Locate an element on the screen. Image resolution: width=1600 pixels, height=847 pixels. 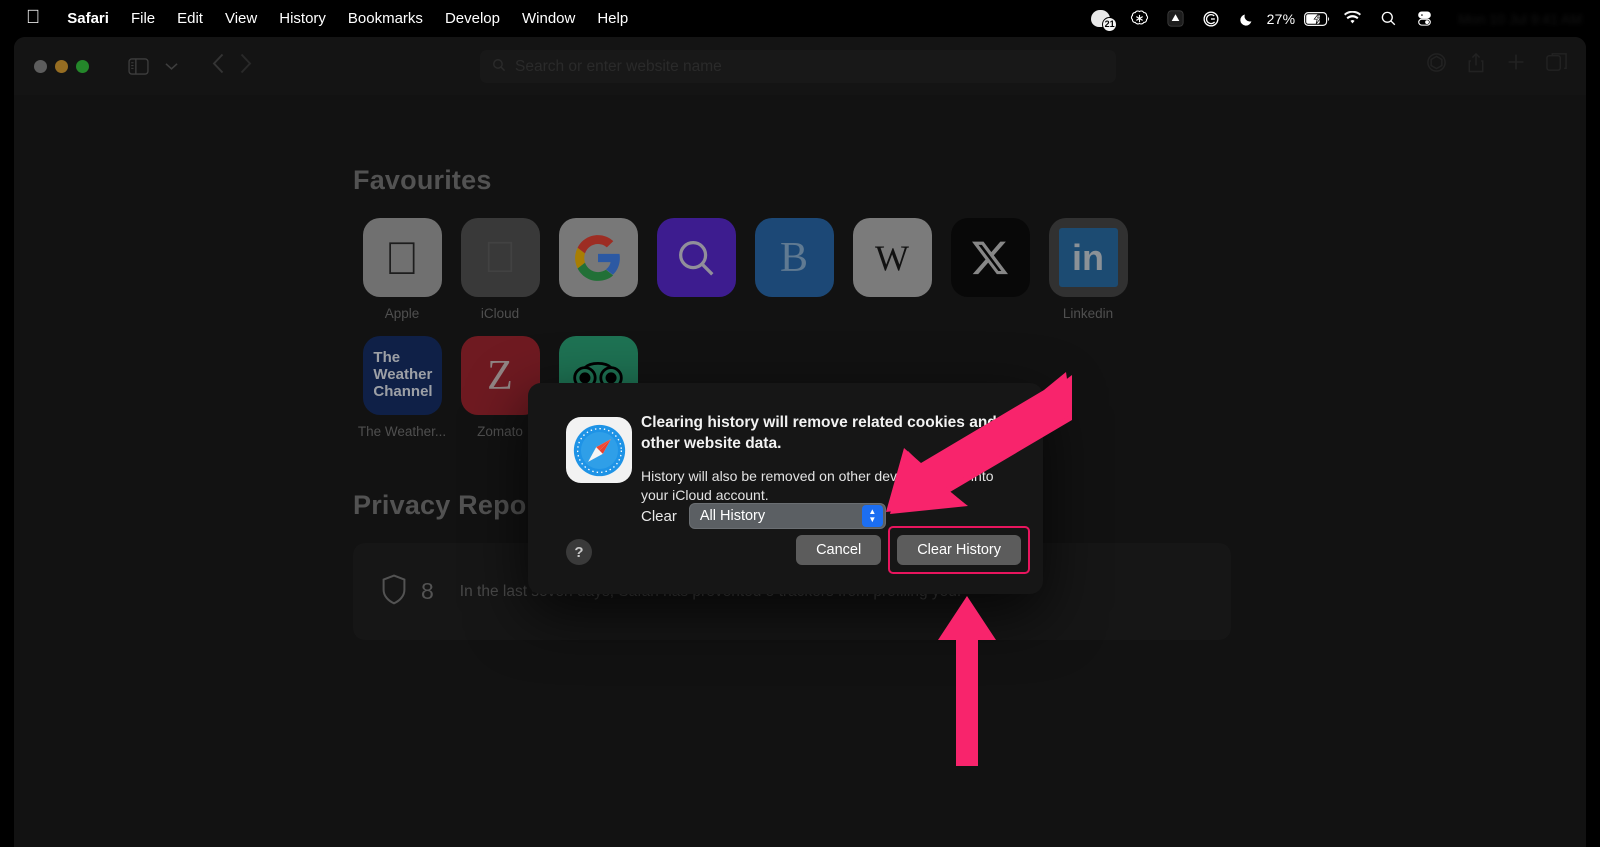
dialog-actions: Cancel Clear History is located at coordinates (913, 550).